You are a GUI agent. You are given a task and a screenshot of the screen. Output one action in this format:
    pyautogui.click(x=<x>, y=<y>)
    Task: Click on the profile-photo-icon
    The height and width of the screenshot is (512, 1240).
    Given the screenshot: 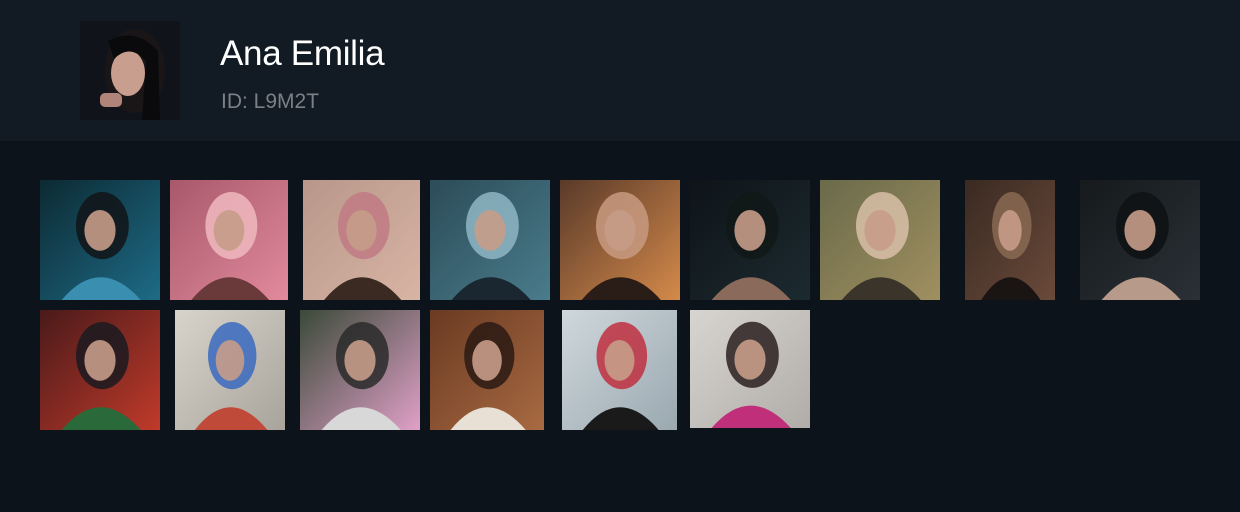 What is the action you would take?
    pyautogui.click(x=130, y=70)
    